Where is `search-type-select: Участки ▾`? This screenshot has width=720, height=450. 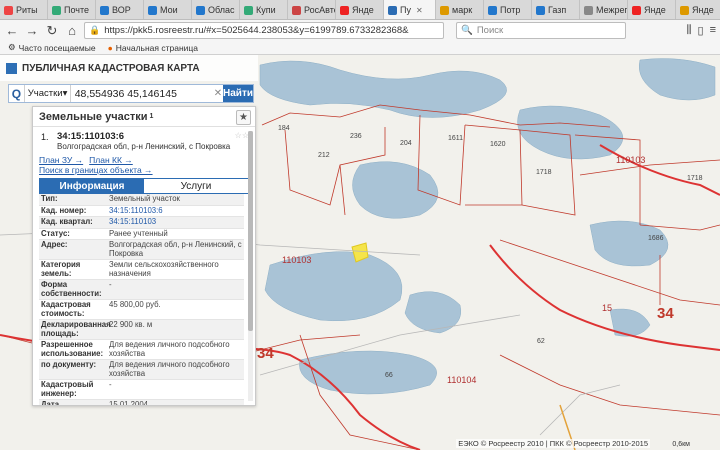
search-type-select: Участки ▾ is located at coordinates (48, 93).